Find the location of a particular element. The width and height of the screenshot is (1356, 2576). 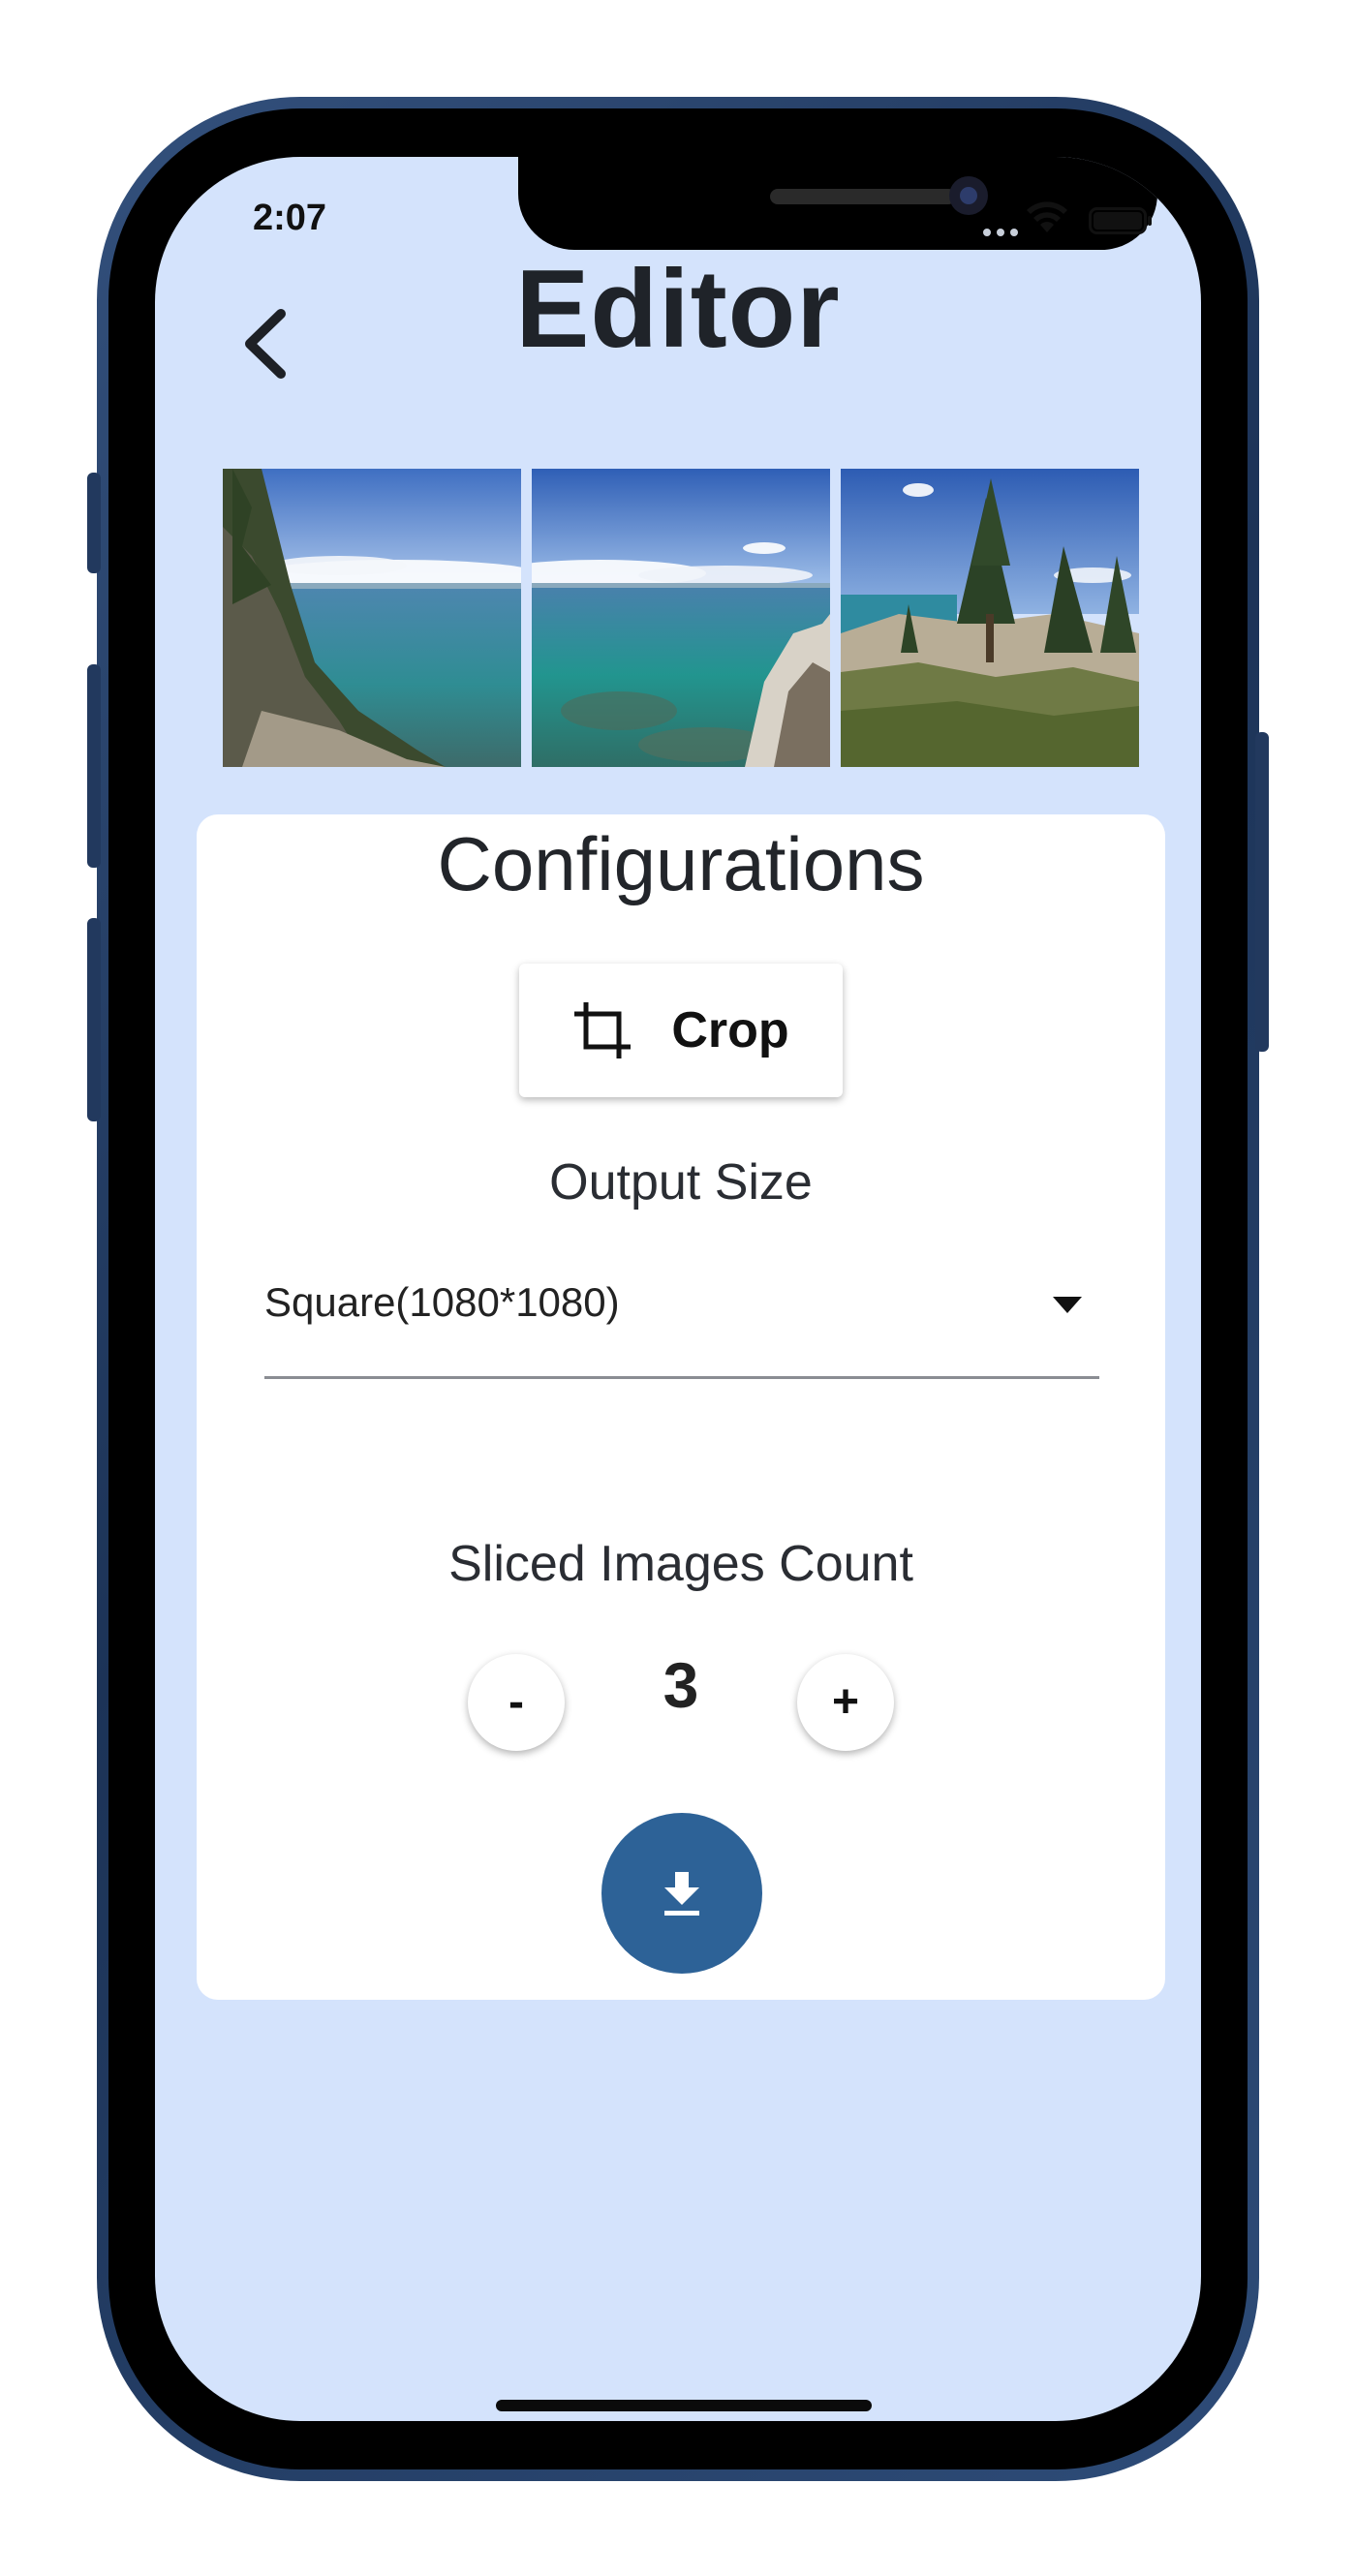

decrement-button: - is located at coordinates (516, 1702).